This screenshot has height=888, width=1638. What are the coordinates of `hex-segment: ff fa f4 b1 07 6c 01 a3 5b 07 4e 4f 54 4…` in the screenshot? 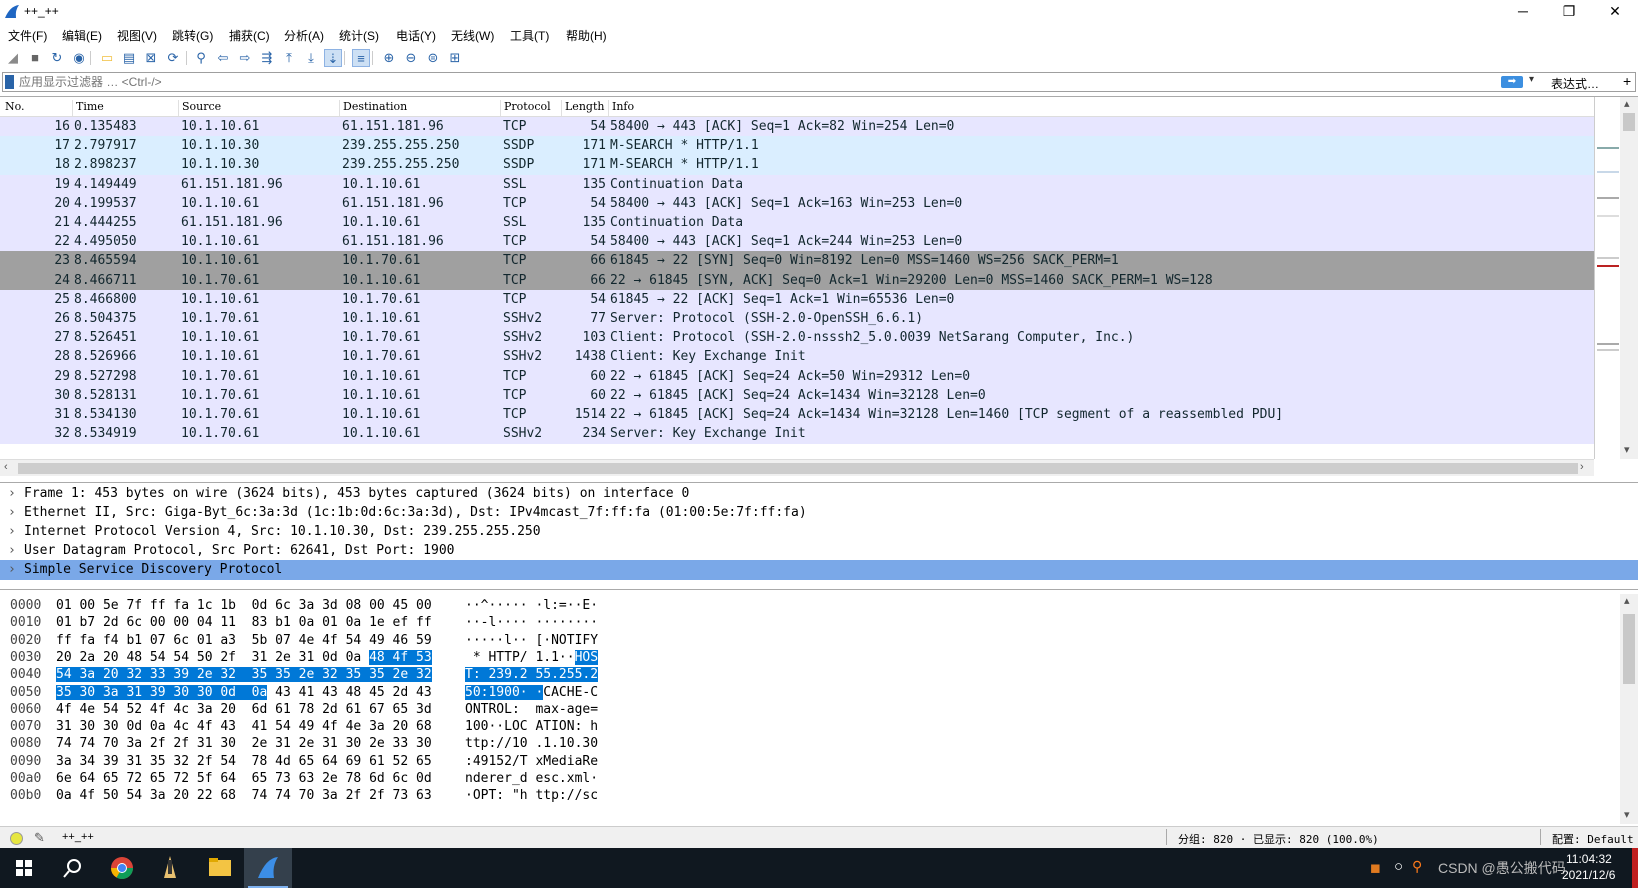 It's located at (244, 640).